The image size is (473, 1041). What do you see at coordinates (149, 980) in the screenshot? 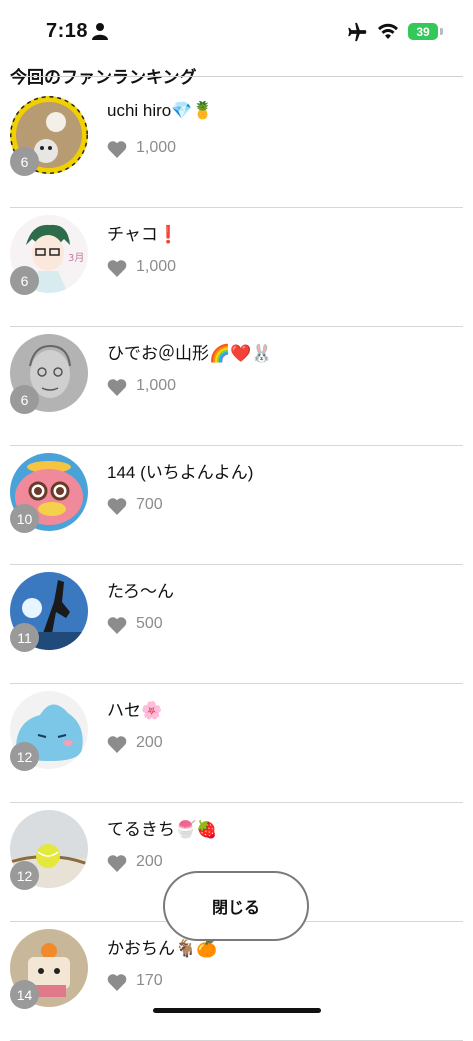
I see `like-count: 170` at bounding box center [149, 980].